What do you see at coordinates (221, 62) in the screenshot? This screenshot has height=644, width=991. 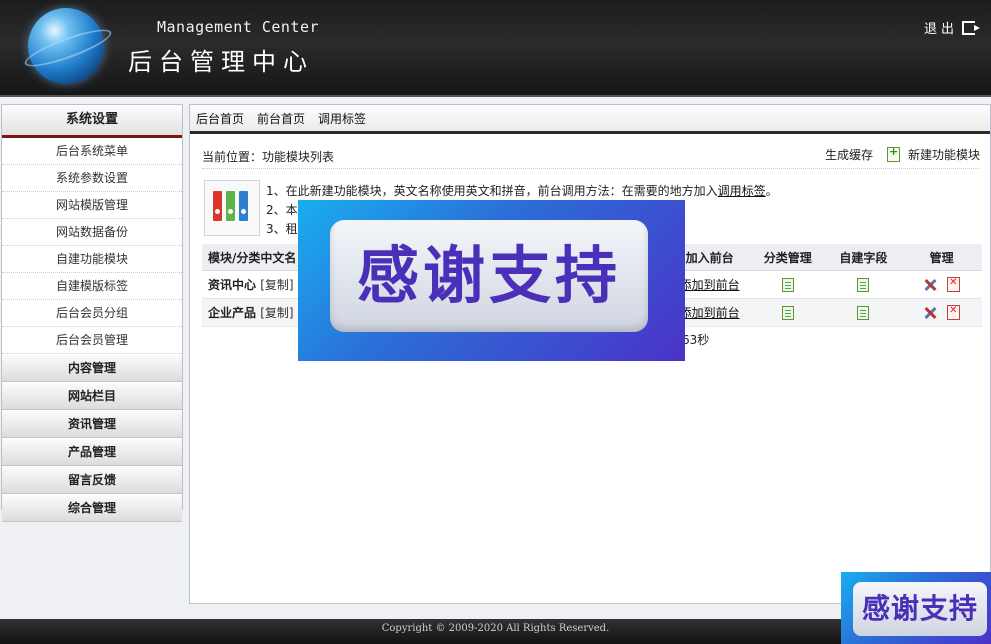 I see `brand-chinese-title: 后台管理中心` at bounding box center [221, 62].